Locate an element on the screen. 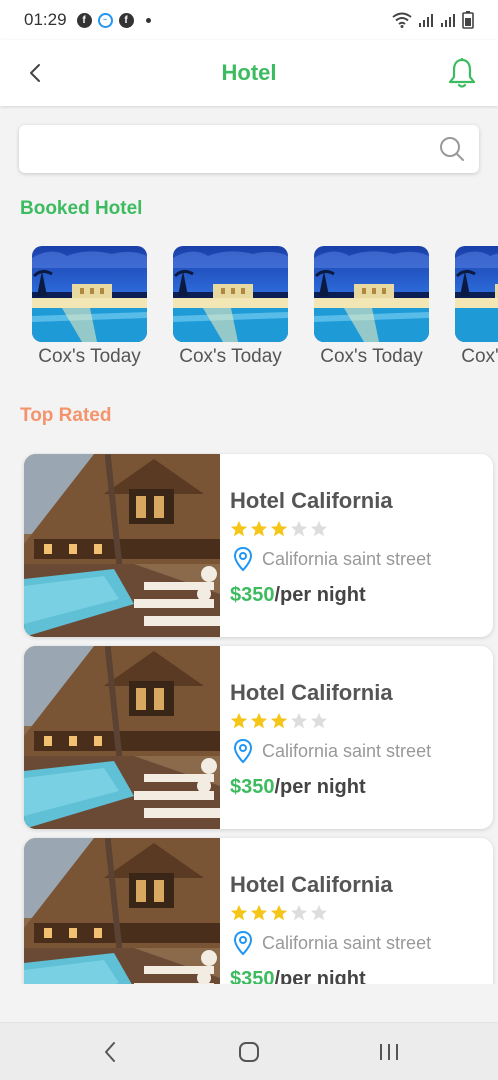 The height and width of the screenshot is (1080, 498). page-title: Hotel is located at coordinates (249, 72).